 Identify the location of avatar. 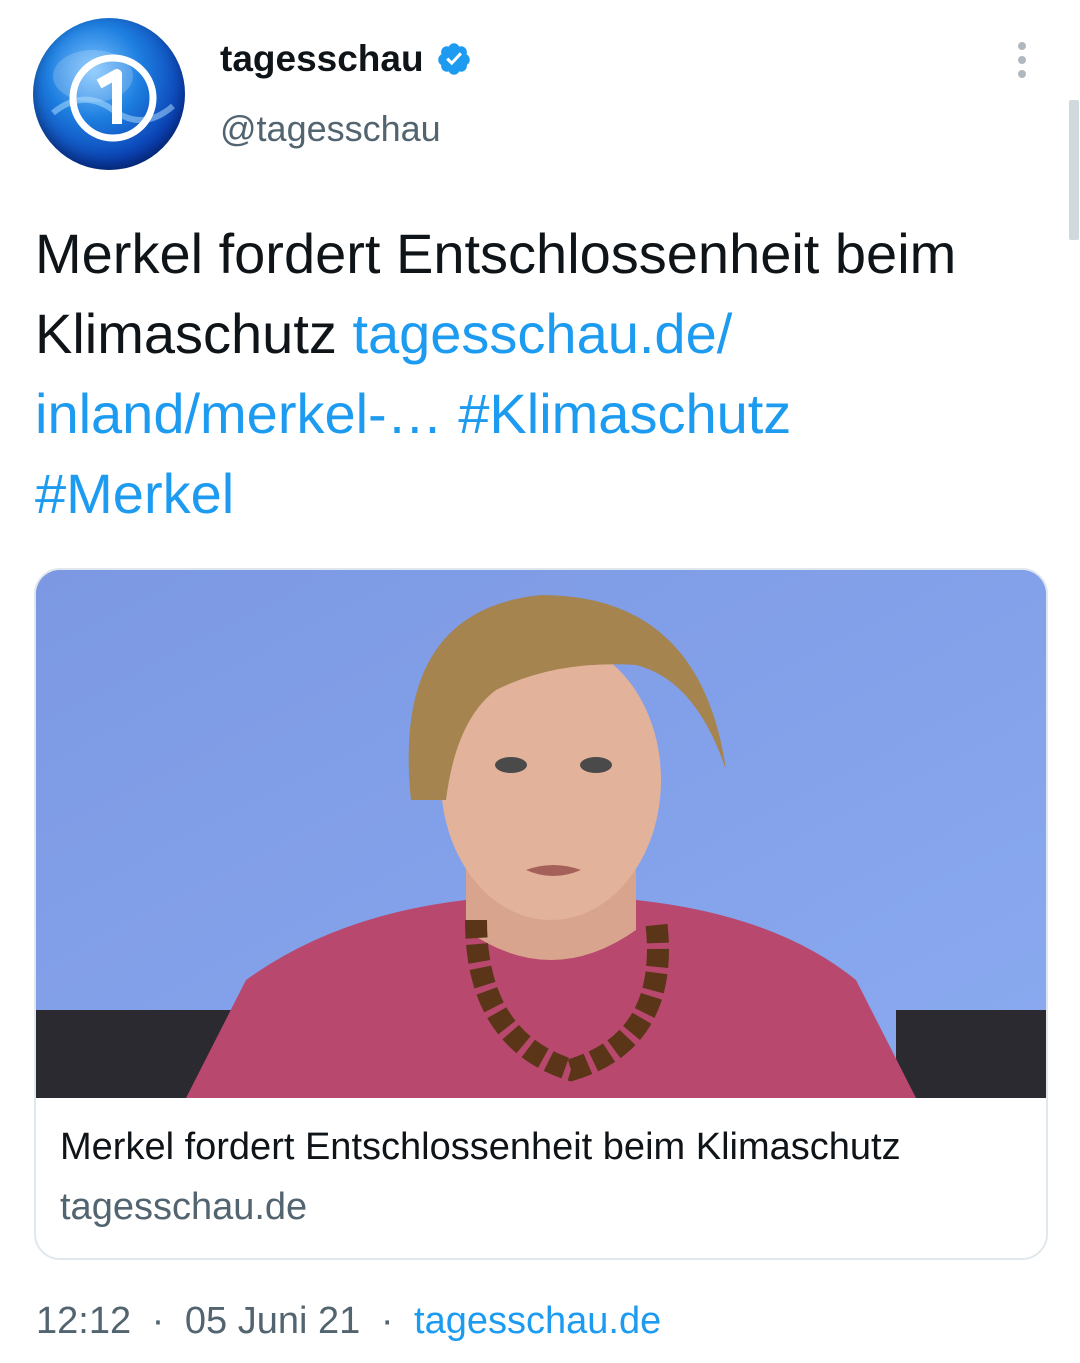
(109, 94).